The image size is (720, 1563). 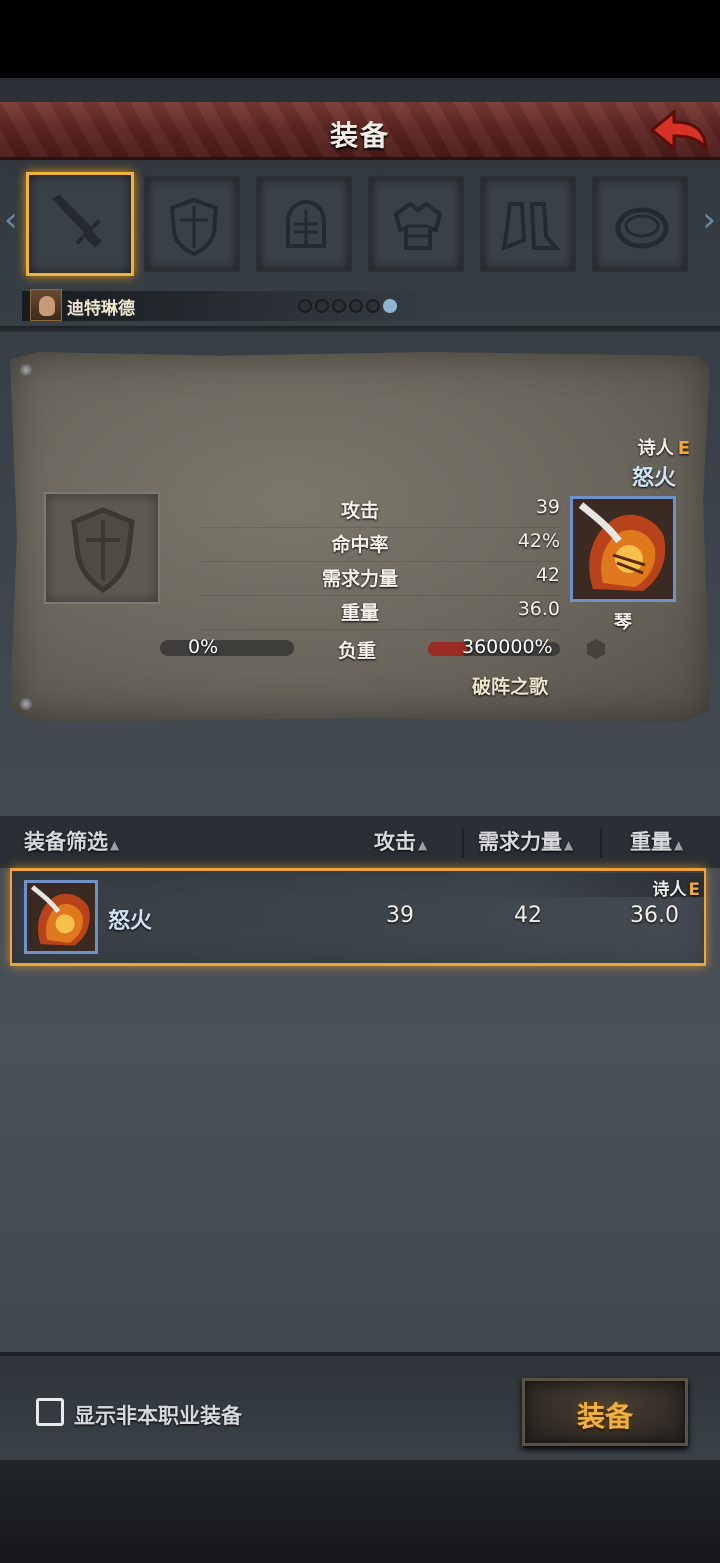 I want to click on character-row: 迪特琳德, so click(x=362, y=305).